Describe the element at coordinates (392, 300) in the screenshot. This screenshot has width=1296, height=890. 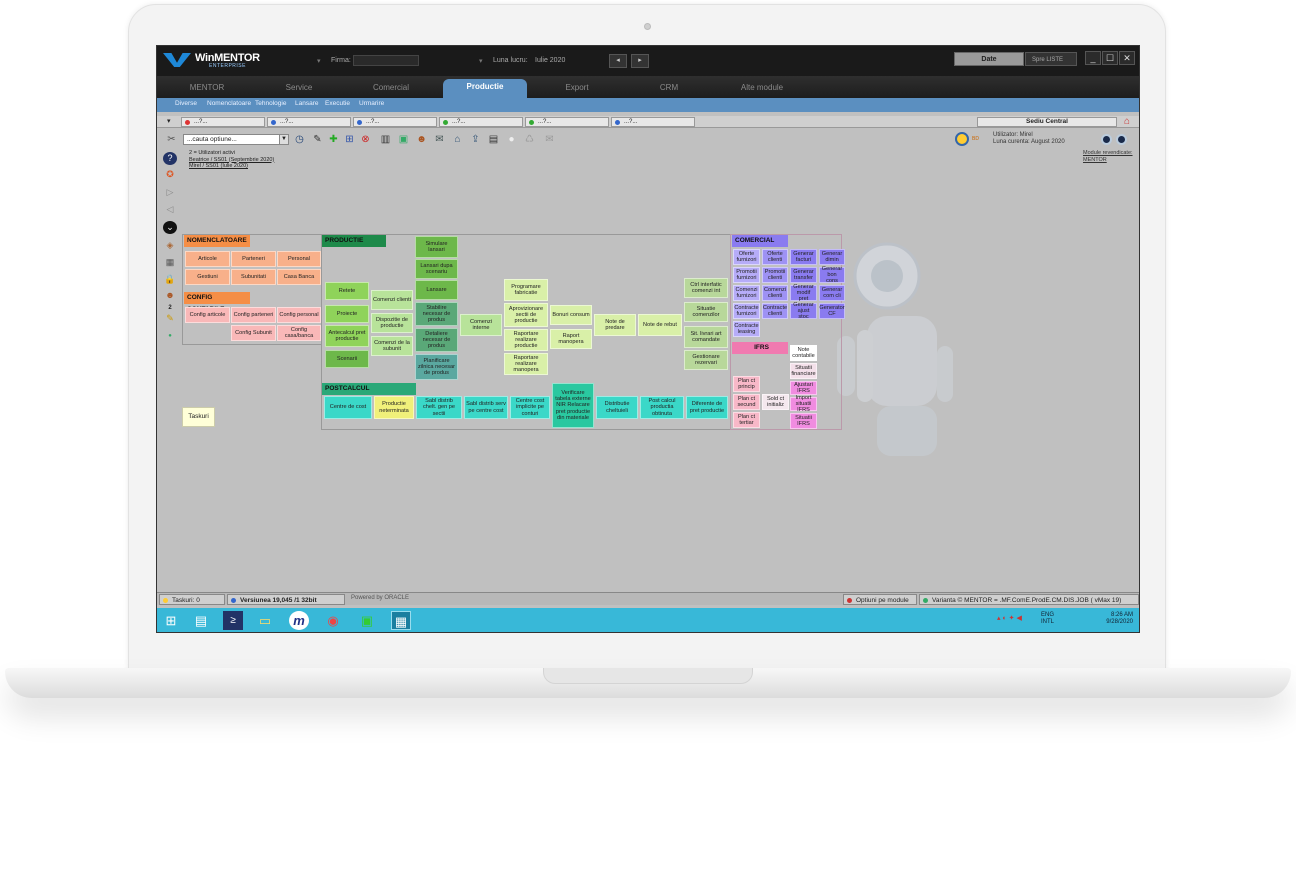
I see `comenzi-clienti-button: Comenzi clienti` at that location.